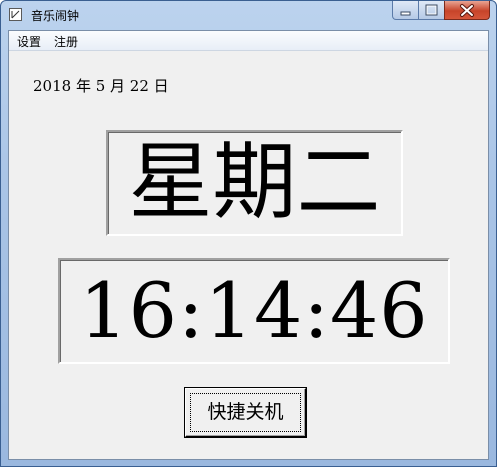 Image resolution: width=497 pixels, height=467 pixels. What do you see at coordinates (248, 15) in the screenshot?
I see `title-bar: 音乐闹钟` at bounding box center [248, 15].